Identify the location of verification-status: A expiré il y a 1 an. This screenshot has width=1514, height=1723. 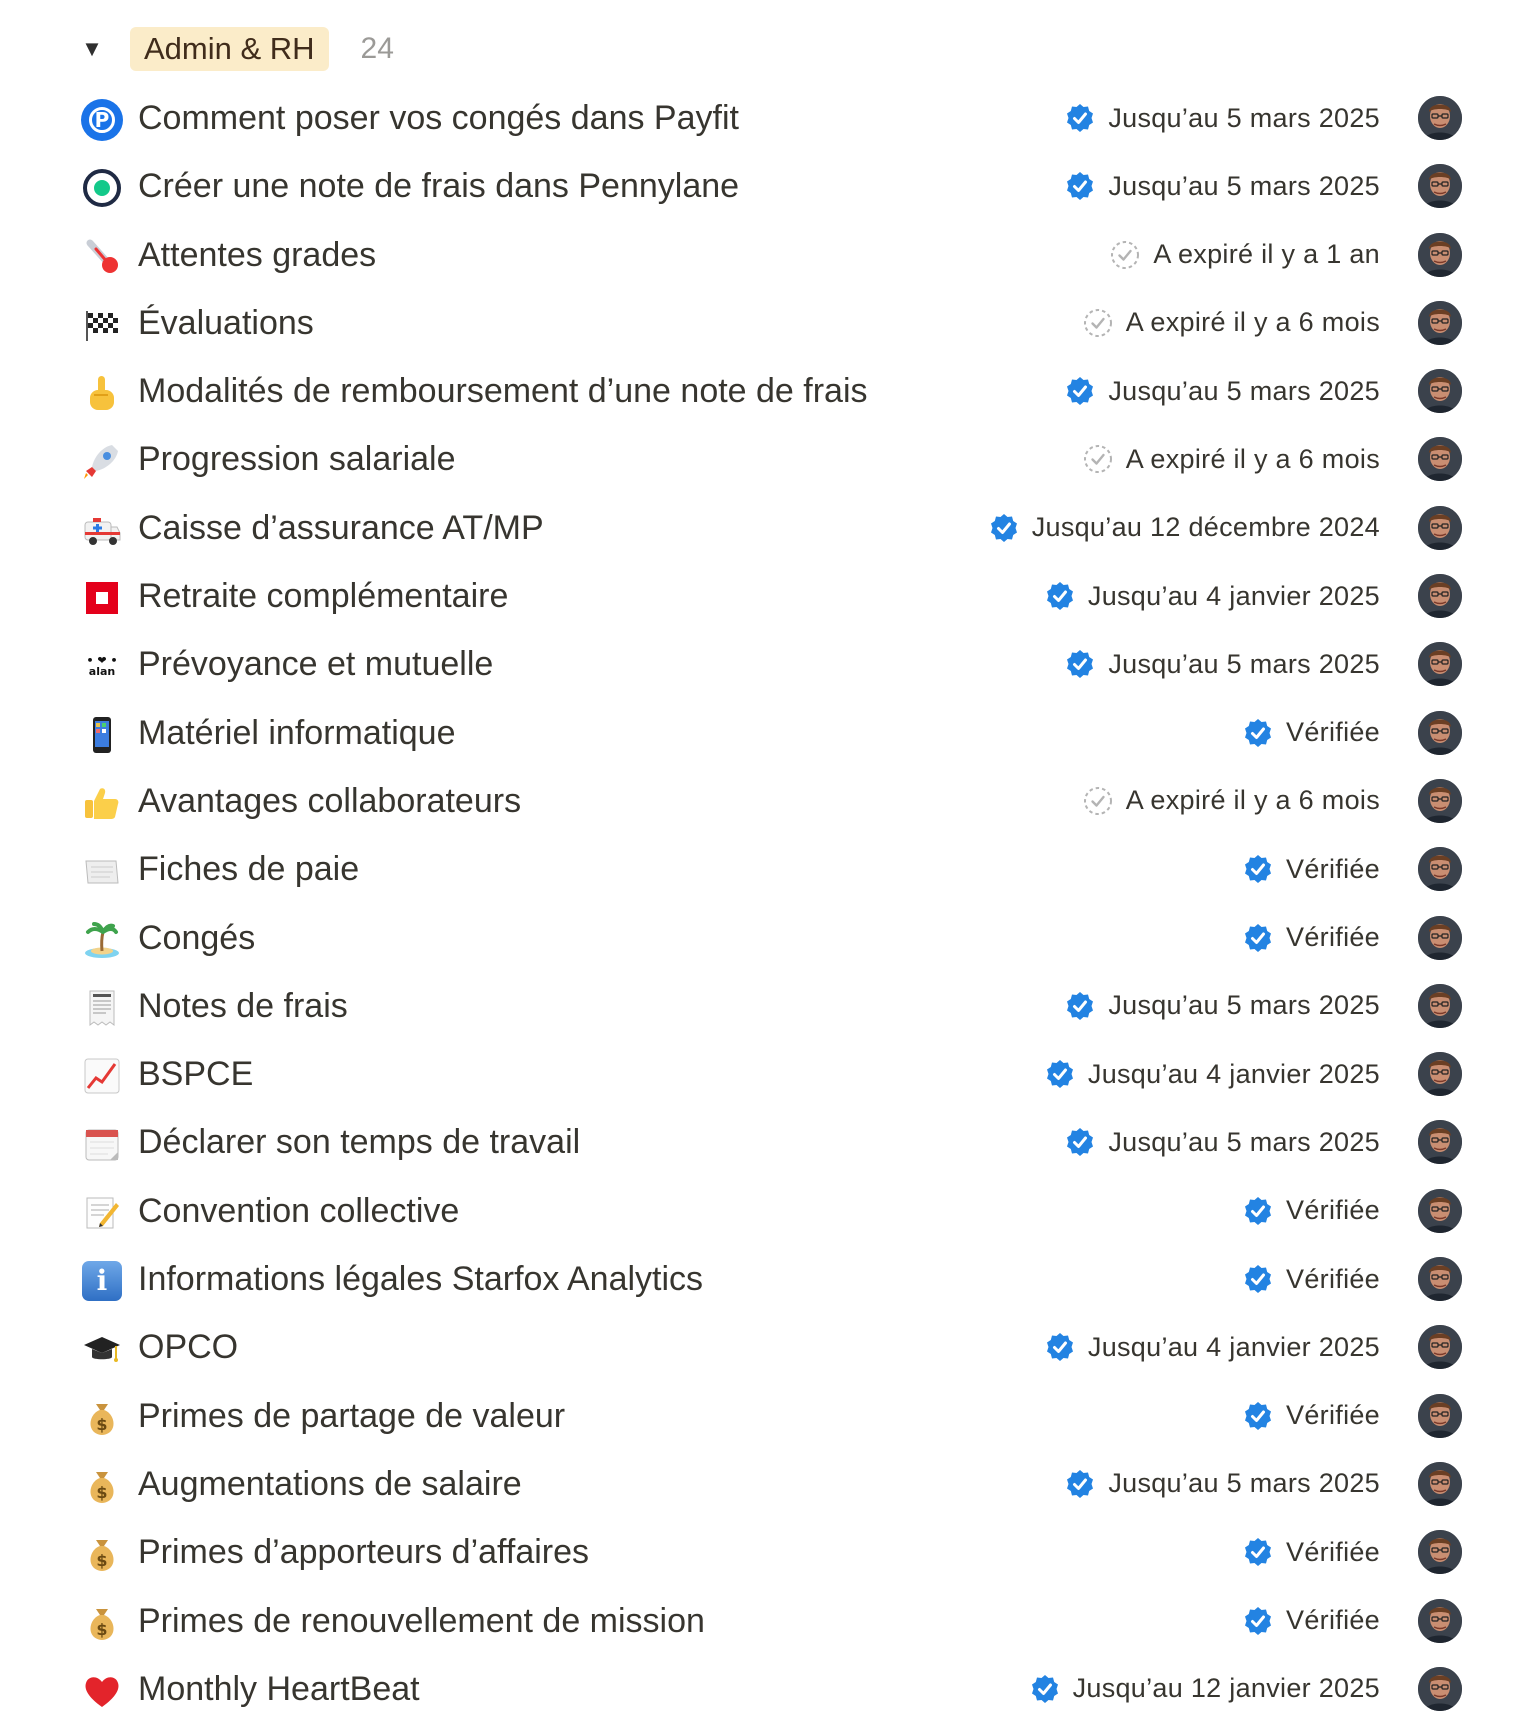
(1244, 255).